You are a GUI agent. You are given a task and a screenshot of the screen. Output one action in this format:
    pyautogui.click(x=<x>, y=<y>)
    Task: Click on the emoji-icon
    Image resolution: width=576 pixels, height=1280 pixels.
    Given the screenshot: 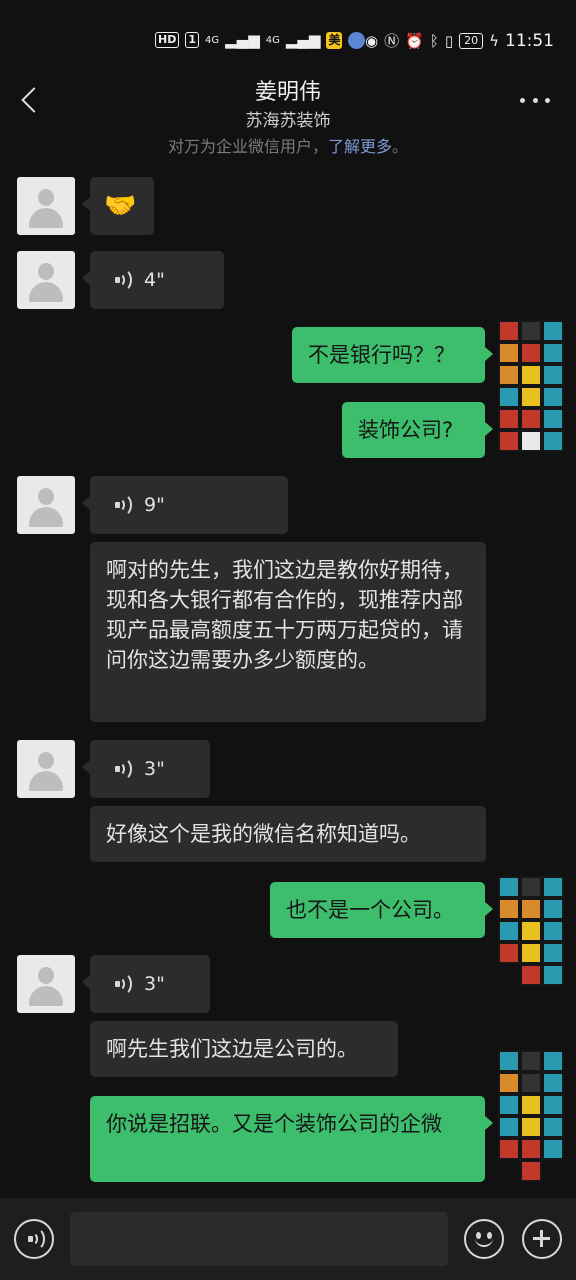 What is the action you would take?
    pyautogui.click(x=484, y=1239)
    